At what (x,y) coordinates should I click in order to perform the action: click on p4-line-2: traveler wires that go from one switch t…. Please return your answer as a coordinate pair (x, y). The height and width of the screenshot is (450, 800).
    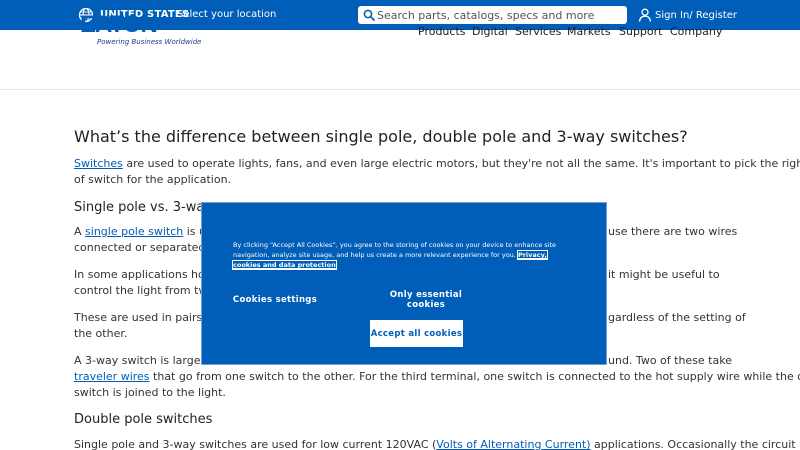
    Looking at the image, I should click on (437, 376).